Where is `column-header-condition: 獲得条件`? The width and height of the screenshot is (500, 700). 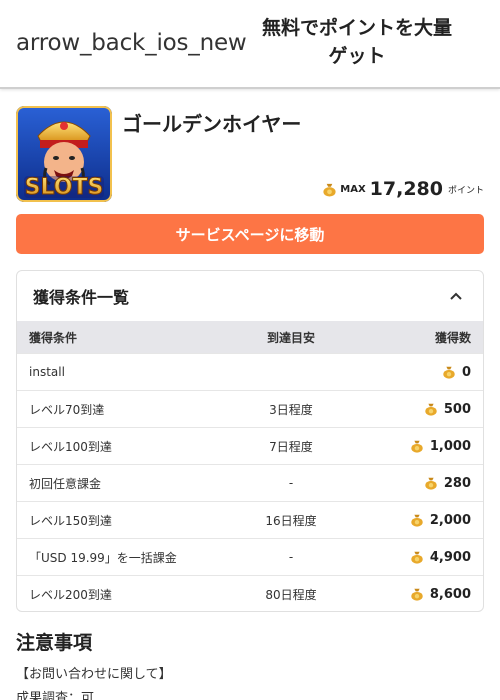
column-header-condition: 獲得条件 is located at coordinates (53, 337).